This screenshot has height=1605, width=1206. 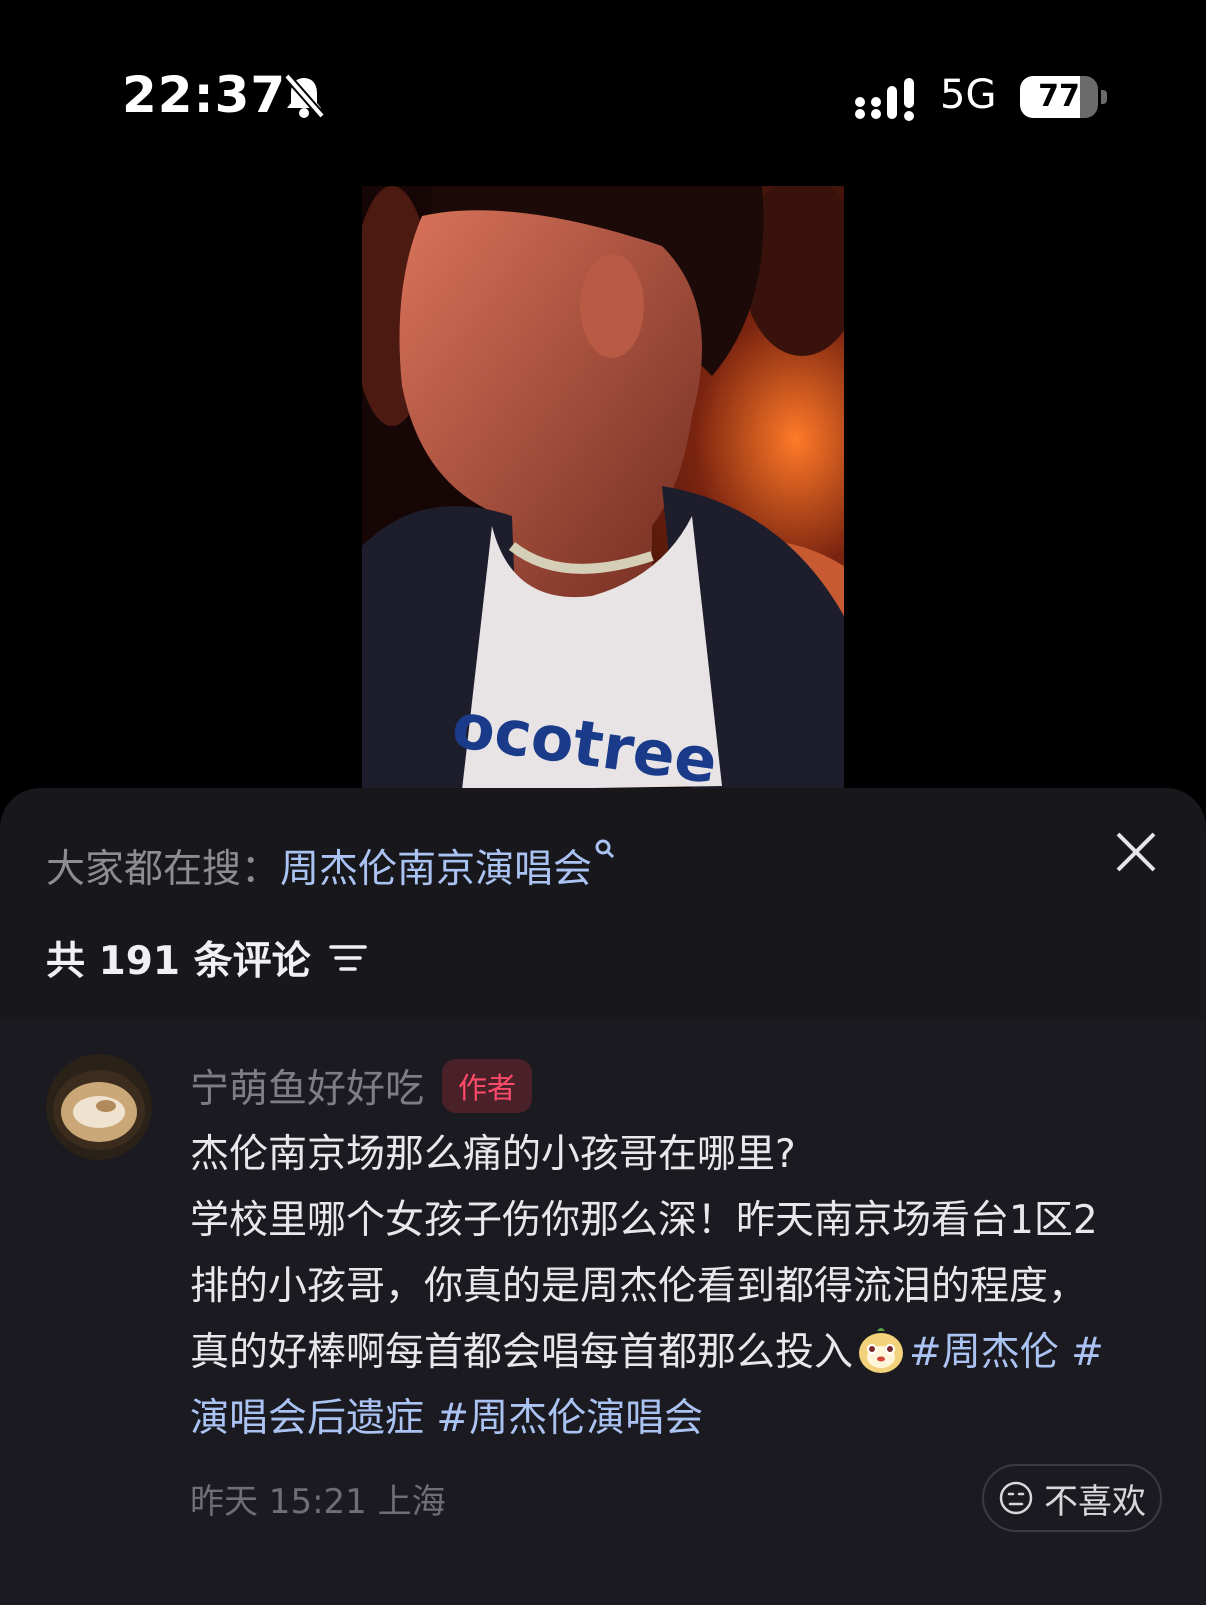 I want to click on avatar-image, so click(x=99, y=1107).